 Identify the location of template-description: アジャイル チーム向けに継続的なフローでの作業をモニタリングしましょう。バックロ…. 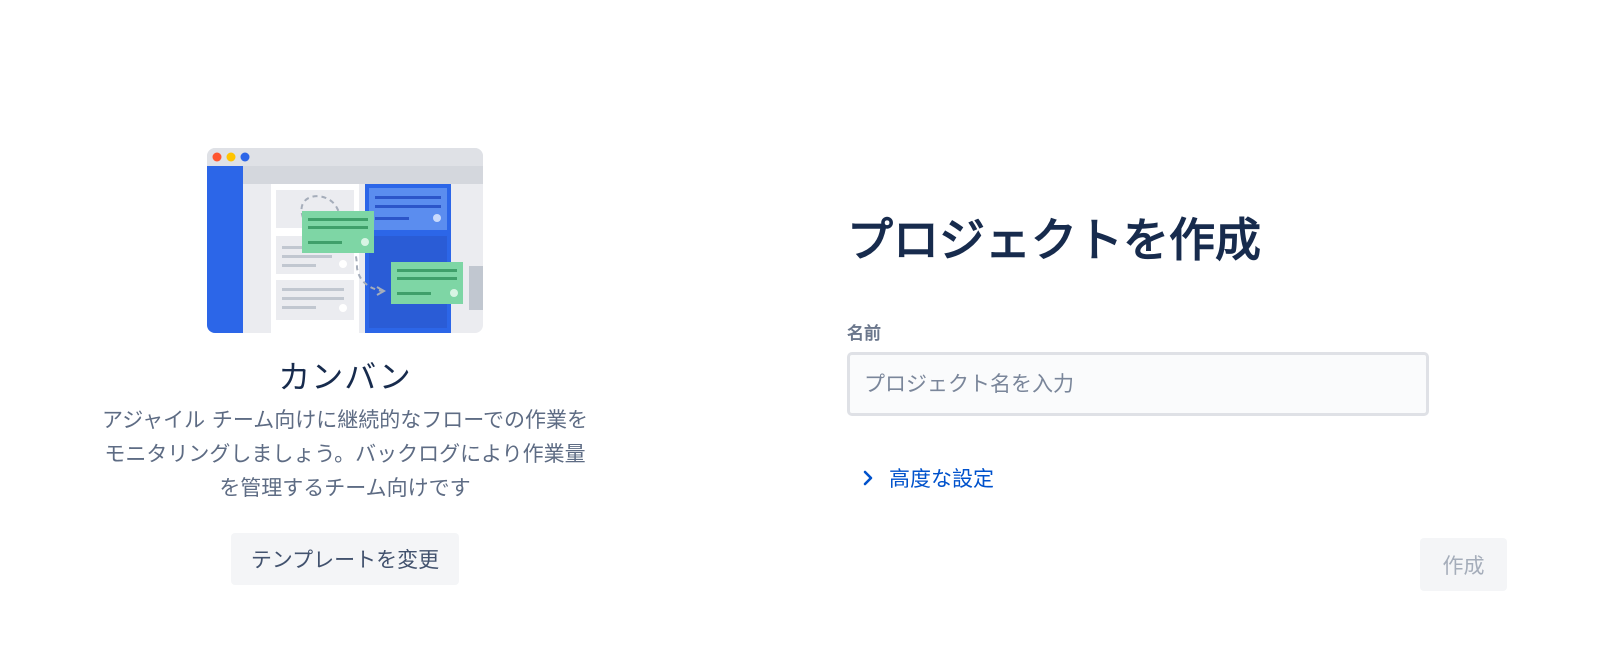
(345, 454).